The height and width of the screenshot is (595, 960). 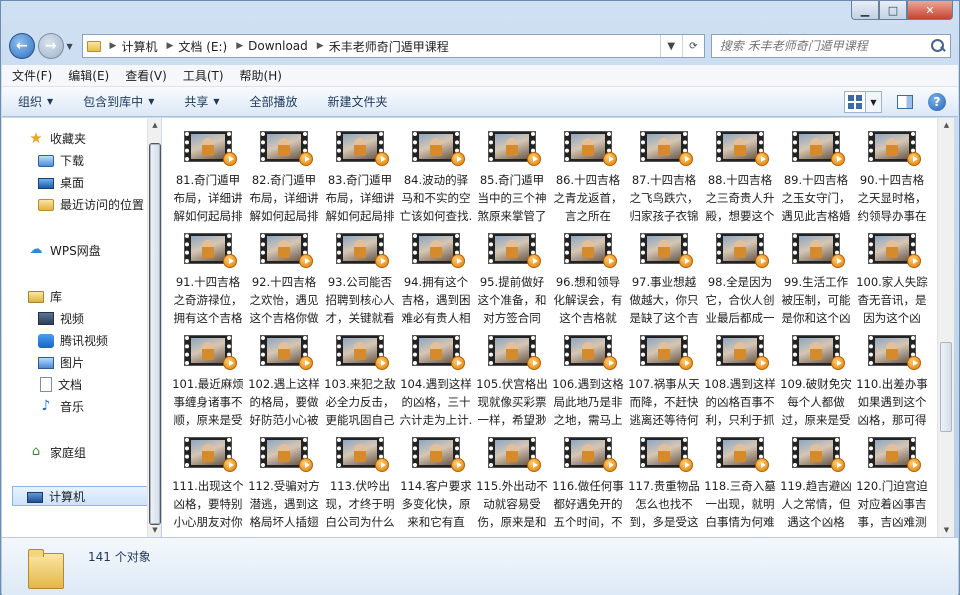 What do you see at coordinates (261, 75) in the screenshot?
I see `menu-help: 帮助(H)` at bounding box center [261, 75].